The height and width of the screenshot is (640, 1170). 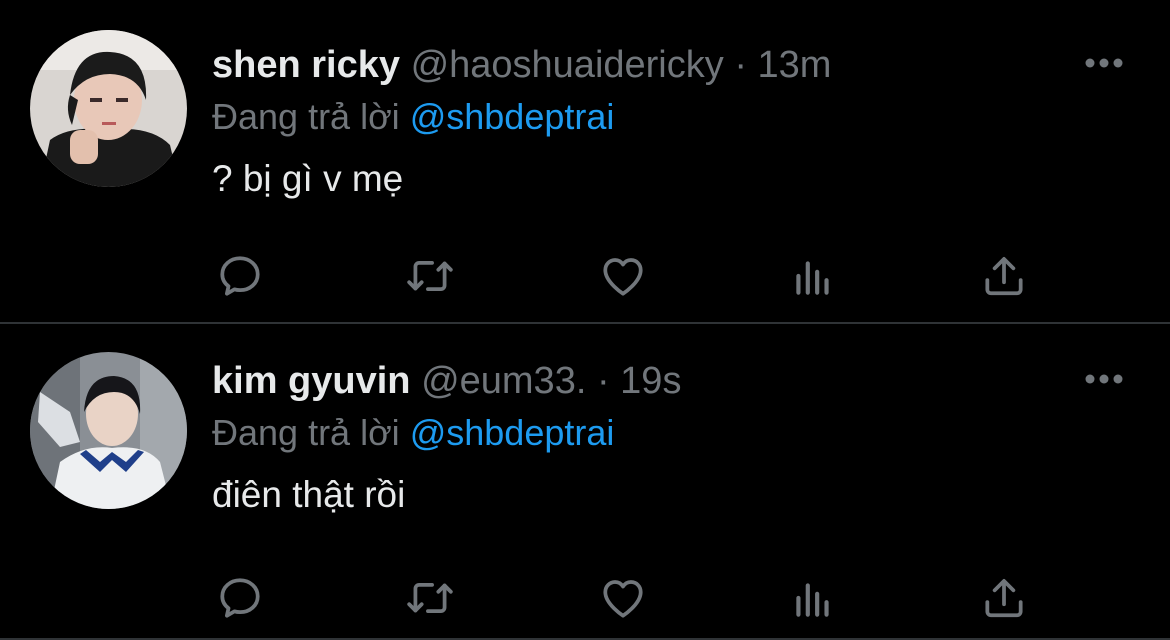 What do you see at coordinates (503, 381) in the screenshot?
I see `user-handle: @eum33.` at bounding box center [503, 381].